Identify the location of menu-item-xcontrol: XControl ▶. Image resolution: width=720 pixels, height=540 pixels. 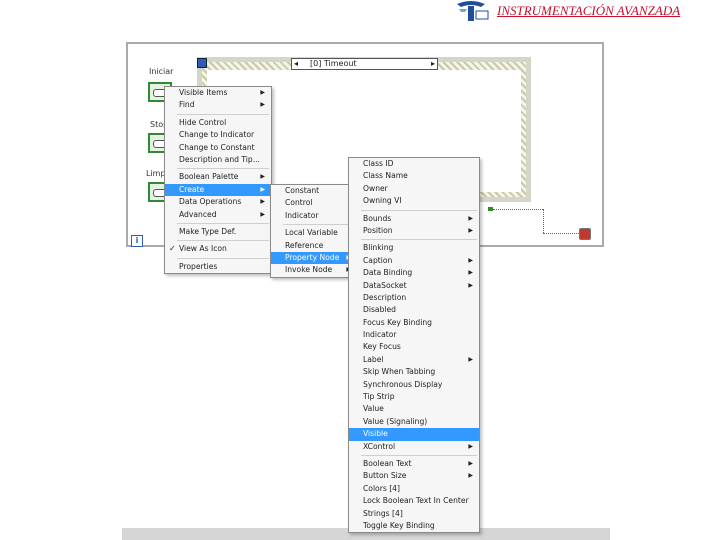
(414, 447).